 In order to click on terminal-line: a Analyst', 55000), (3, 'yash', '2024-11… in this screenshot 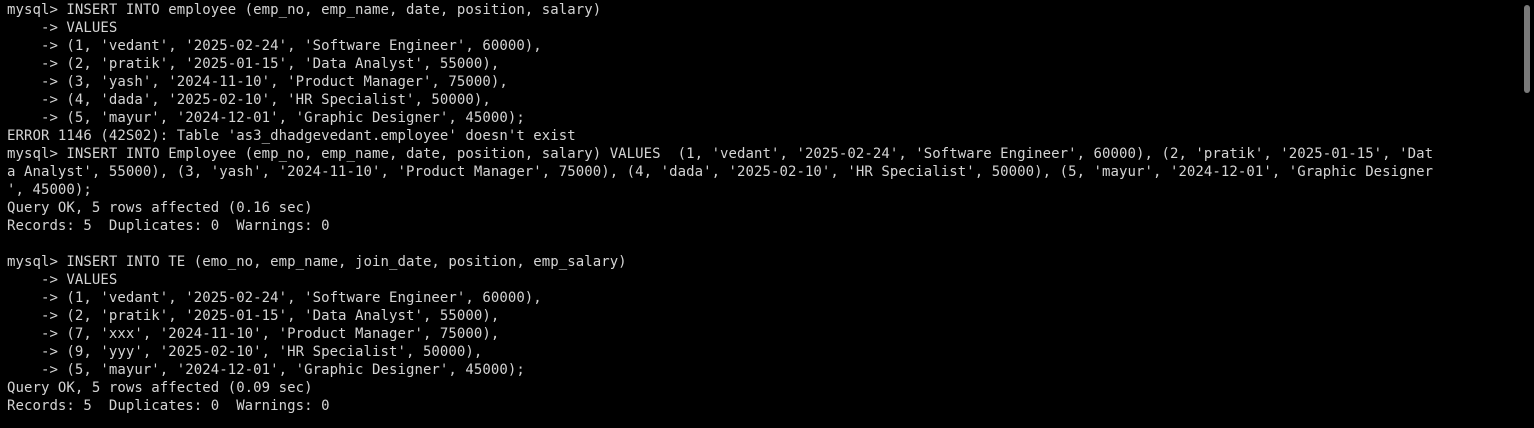, I will do `click(720, 172)`.